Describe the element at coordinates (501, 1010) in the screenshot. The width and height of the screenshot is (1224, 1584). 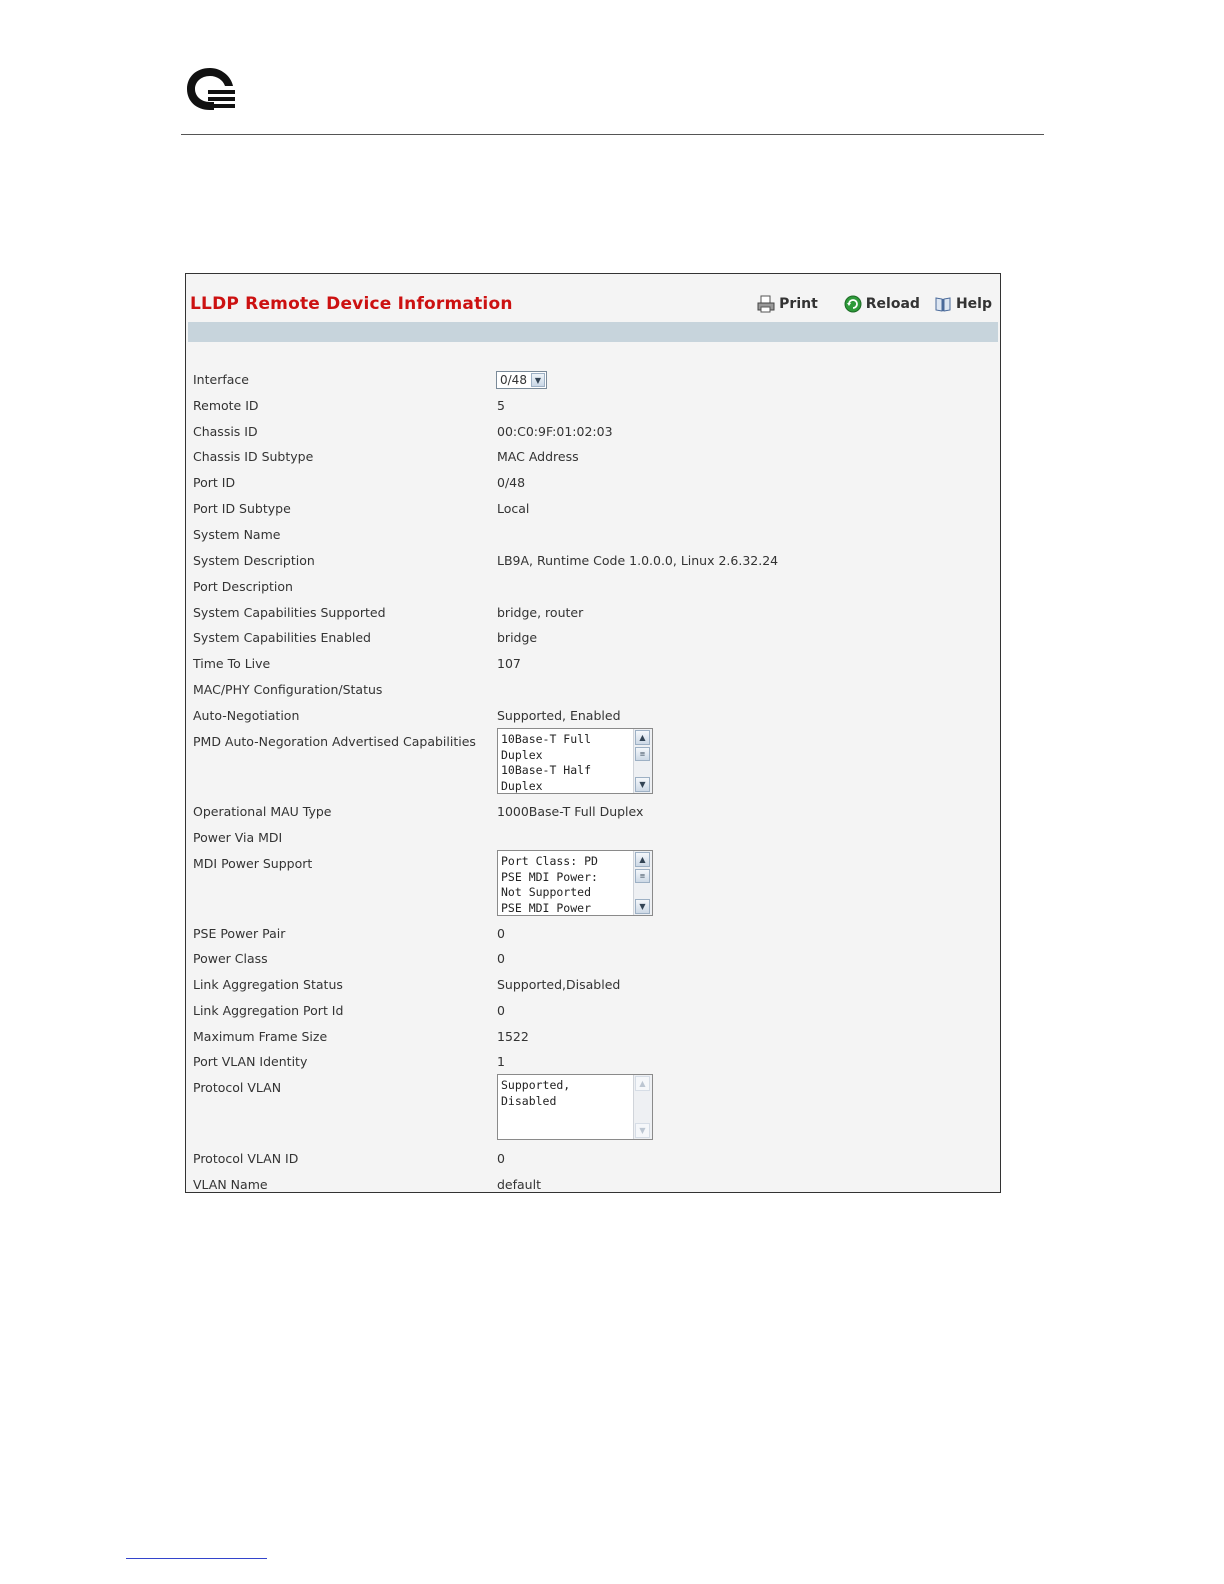
I see `link-agg-port-id-value: 0` at that location.